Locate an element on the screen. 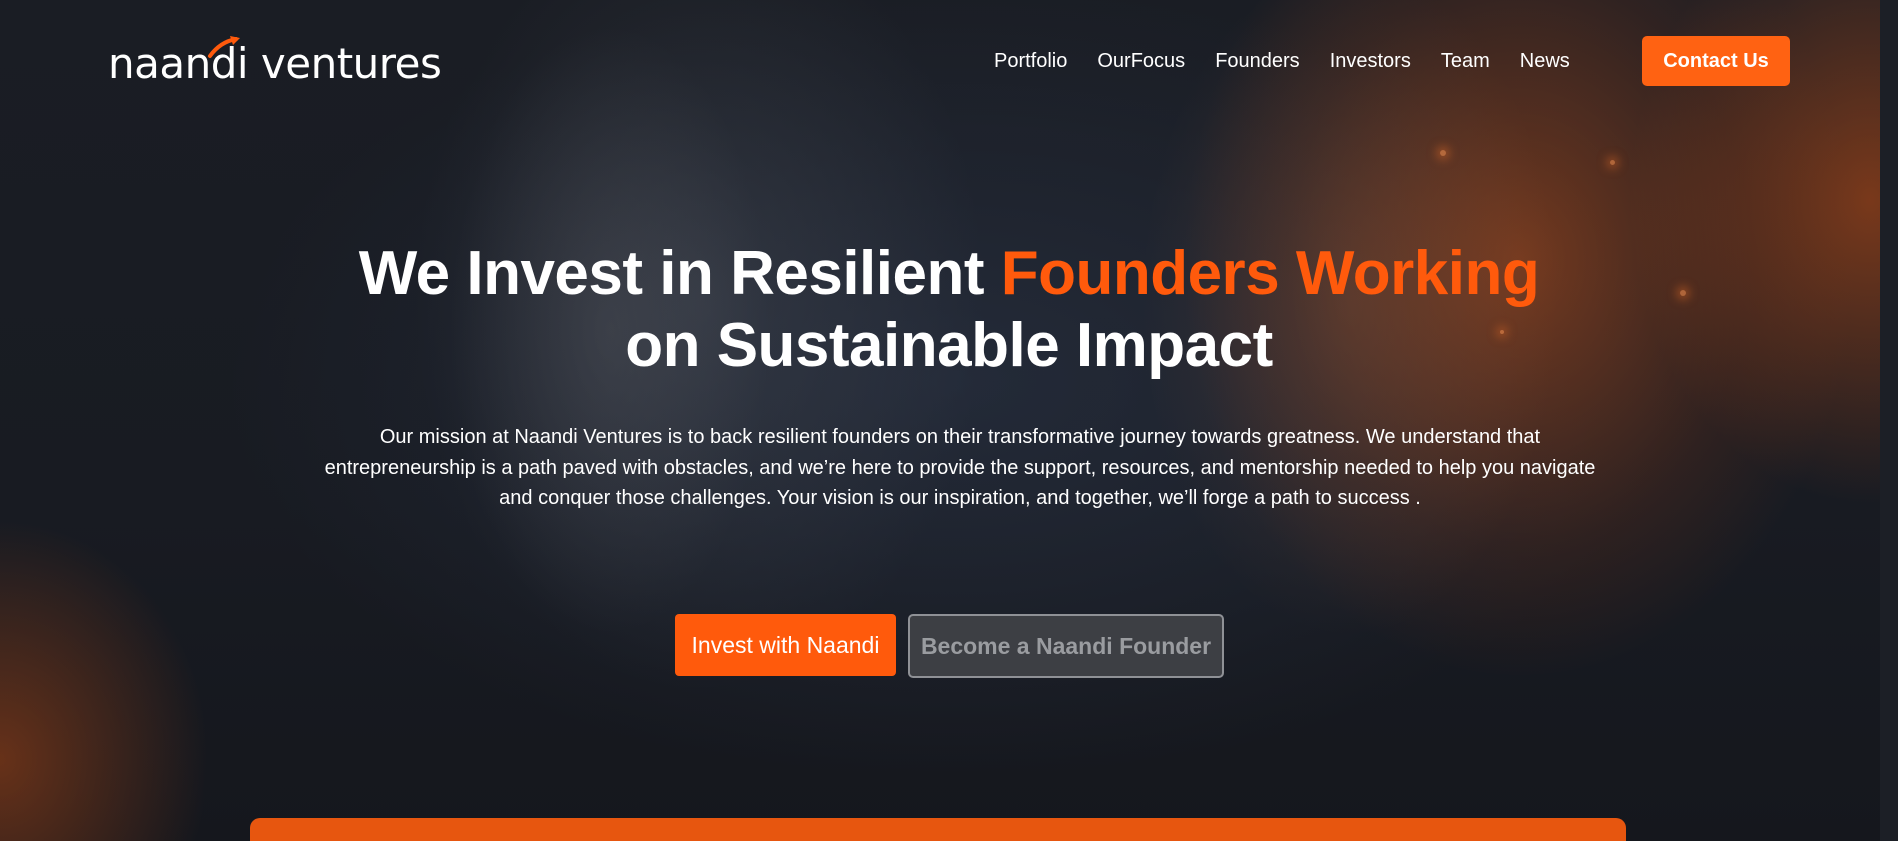 The image size is (1898, 841). nav-item-our-focus: OurFocus is located at coordinates (1141, 61).